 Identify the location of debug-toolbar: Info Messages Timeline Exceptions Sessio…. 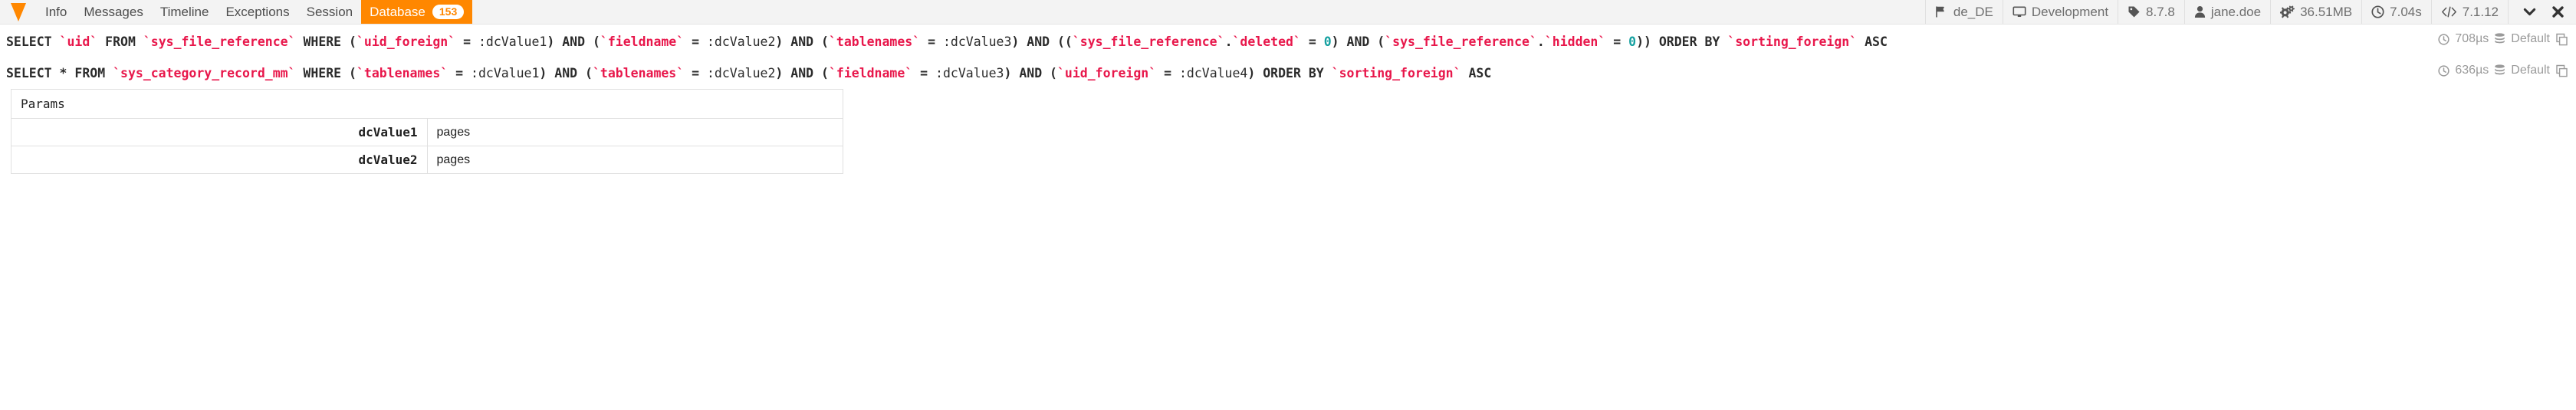
(1288, 12).